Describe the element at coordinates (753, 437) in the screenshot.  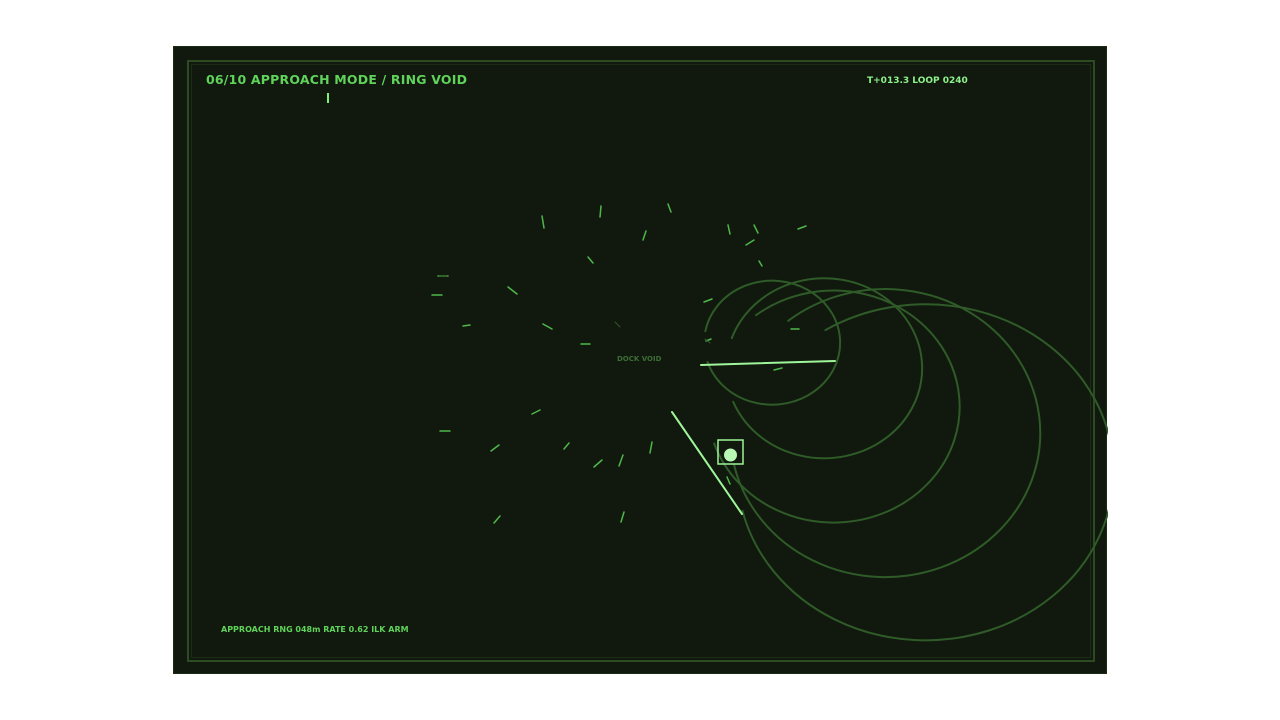
I see `approach-vectors` at that location.